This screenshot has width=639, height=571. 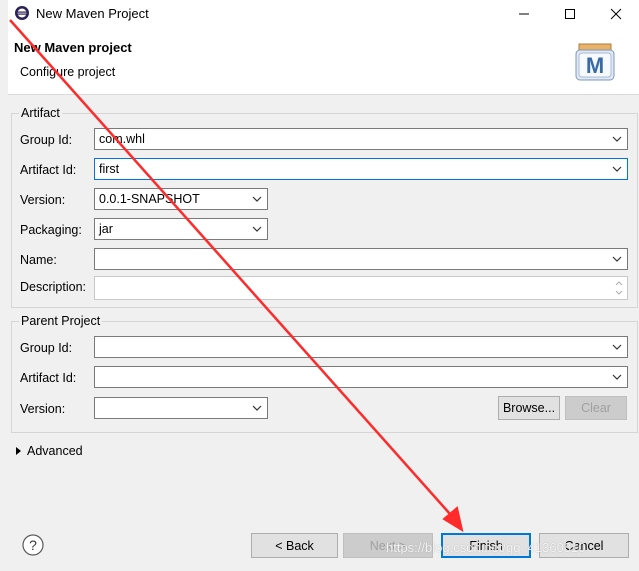 What do you see at coordinates (106, 229) in the screenshot?
I see `packaging-value: jar` at bounding box center [106, 229].